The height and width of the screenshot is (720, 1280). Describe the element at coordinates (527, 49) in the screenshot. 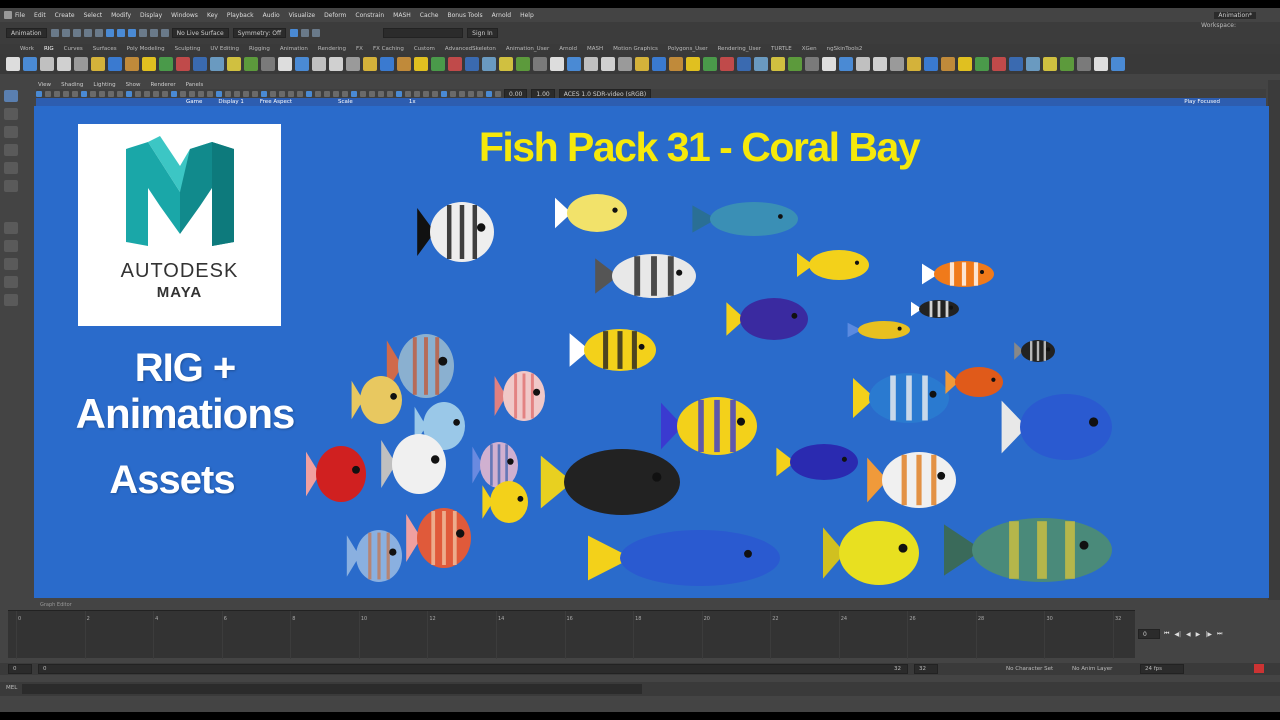

I see `shelf-tab-animation-user: Animation_User` at that location.